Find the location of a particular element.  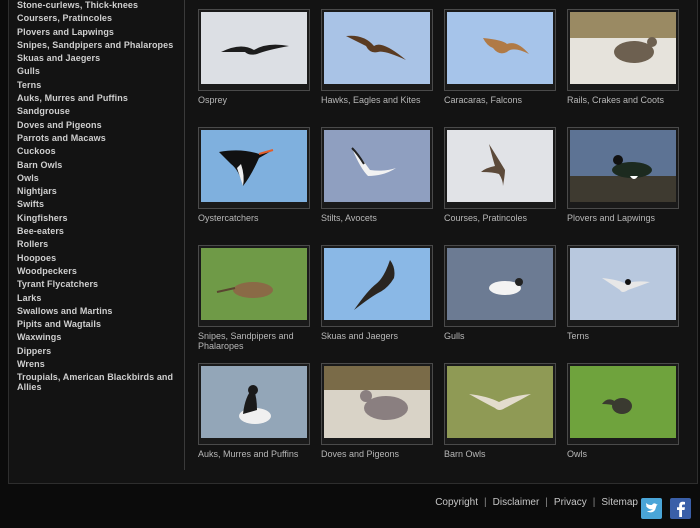

facebook-f-glyph is located at coordinates (681, 509).